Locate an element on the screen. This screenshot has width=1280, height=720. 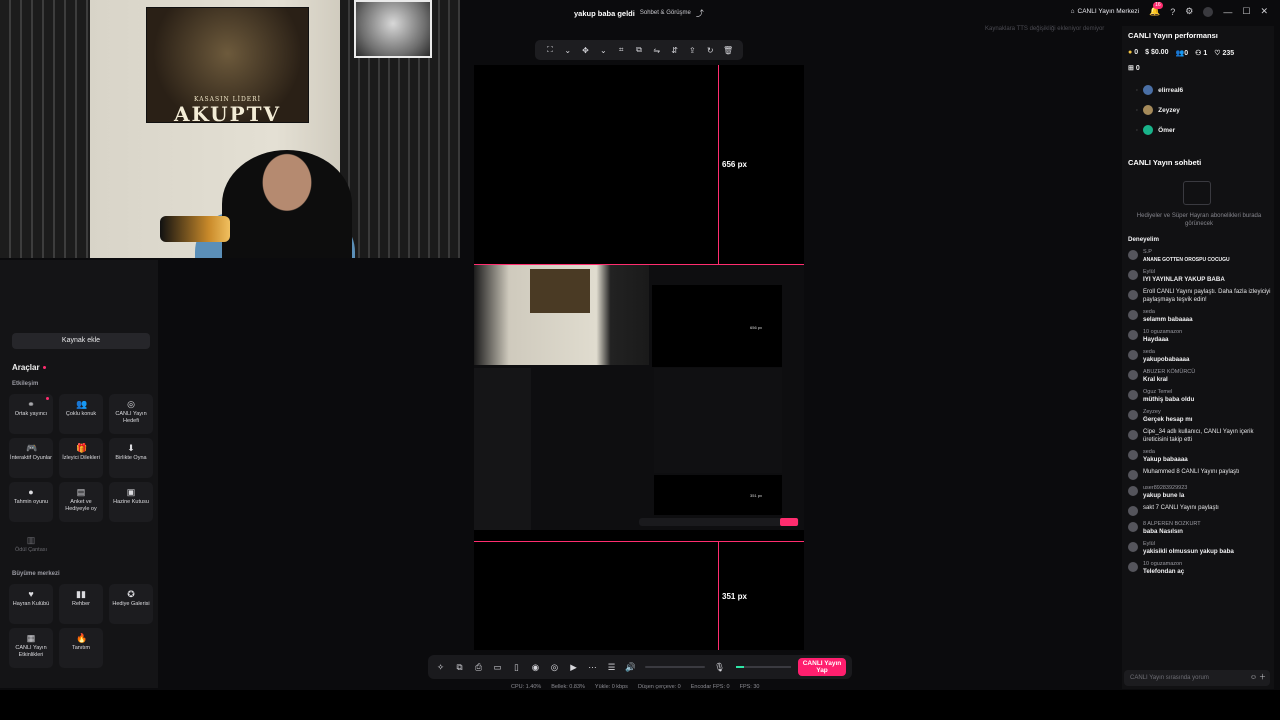
stream-controls-bar: ✧ ⧉ ⎙ ▭ ▯ ◉ ◎ ▶ ⋯ ☰ 🔊 🎙 CANLI Yayın Yap is located at coordinates (640, 667).